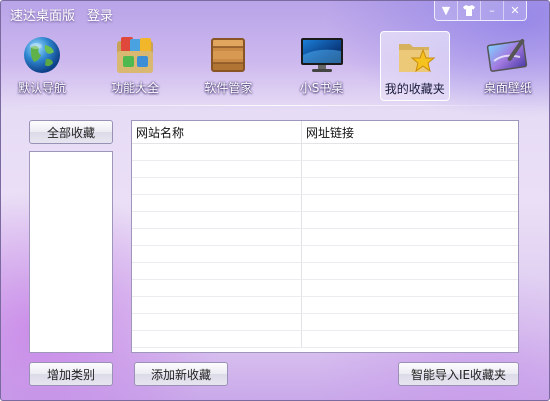 The width and height of the screenshot is (550, 401). What do you see at coordinates (41, 88) in the screenshot?
I see `nav-label: 默认导航` at bounding box center [41, 88].